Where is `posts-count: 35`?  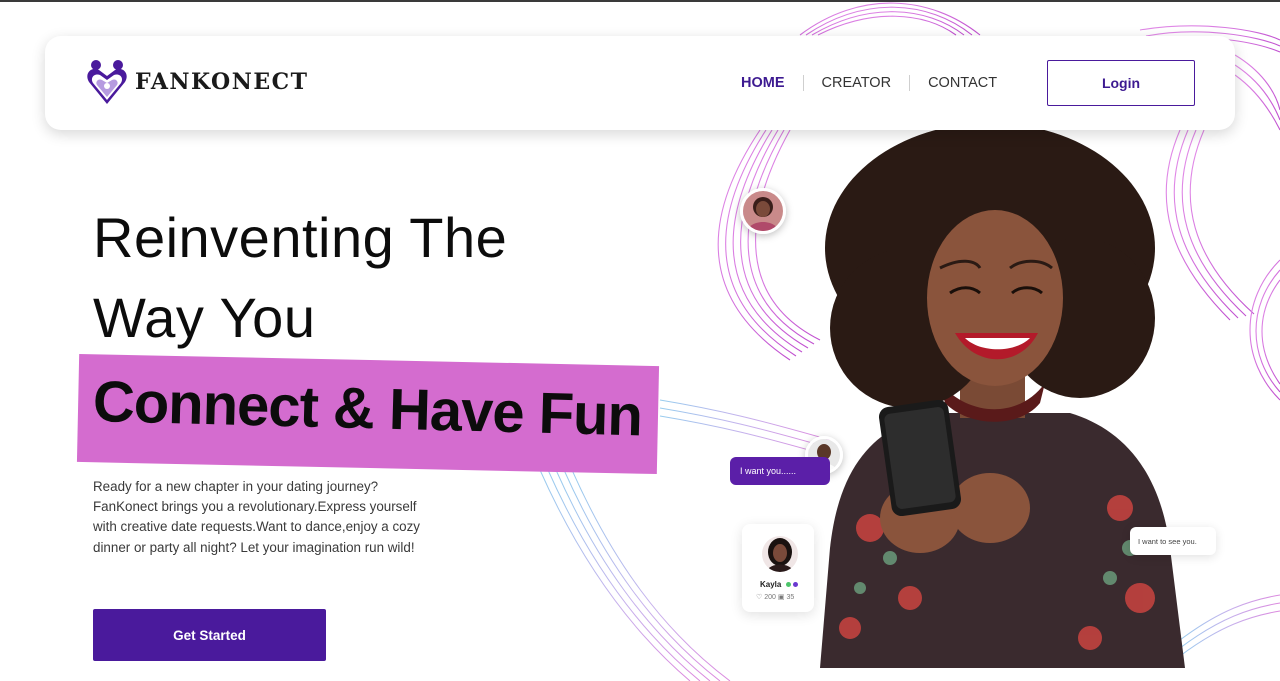 posts-count: 35 is located at coordinates (790, 597).